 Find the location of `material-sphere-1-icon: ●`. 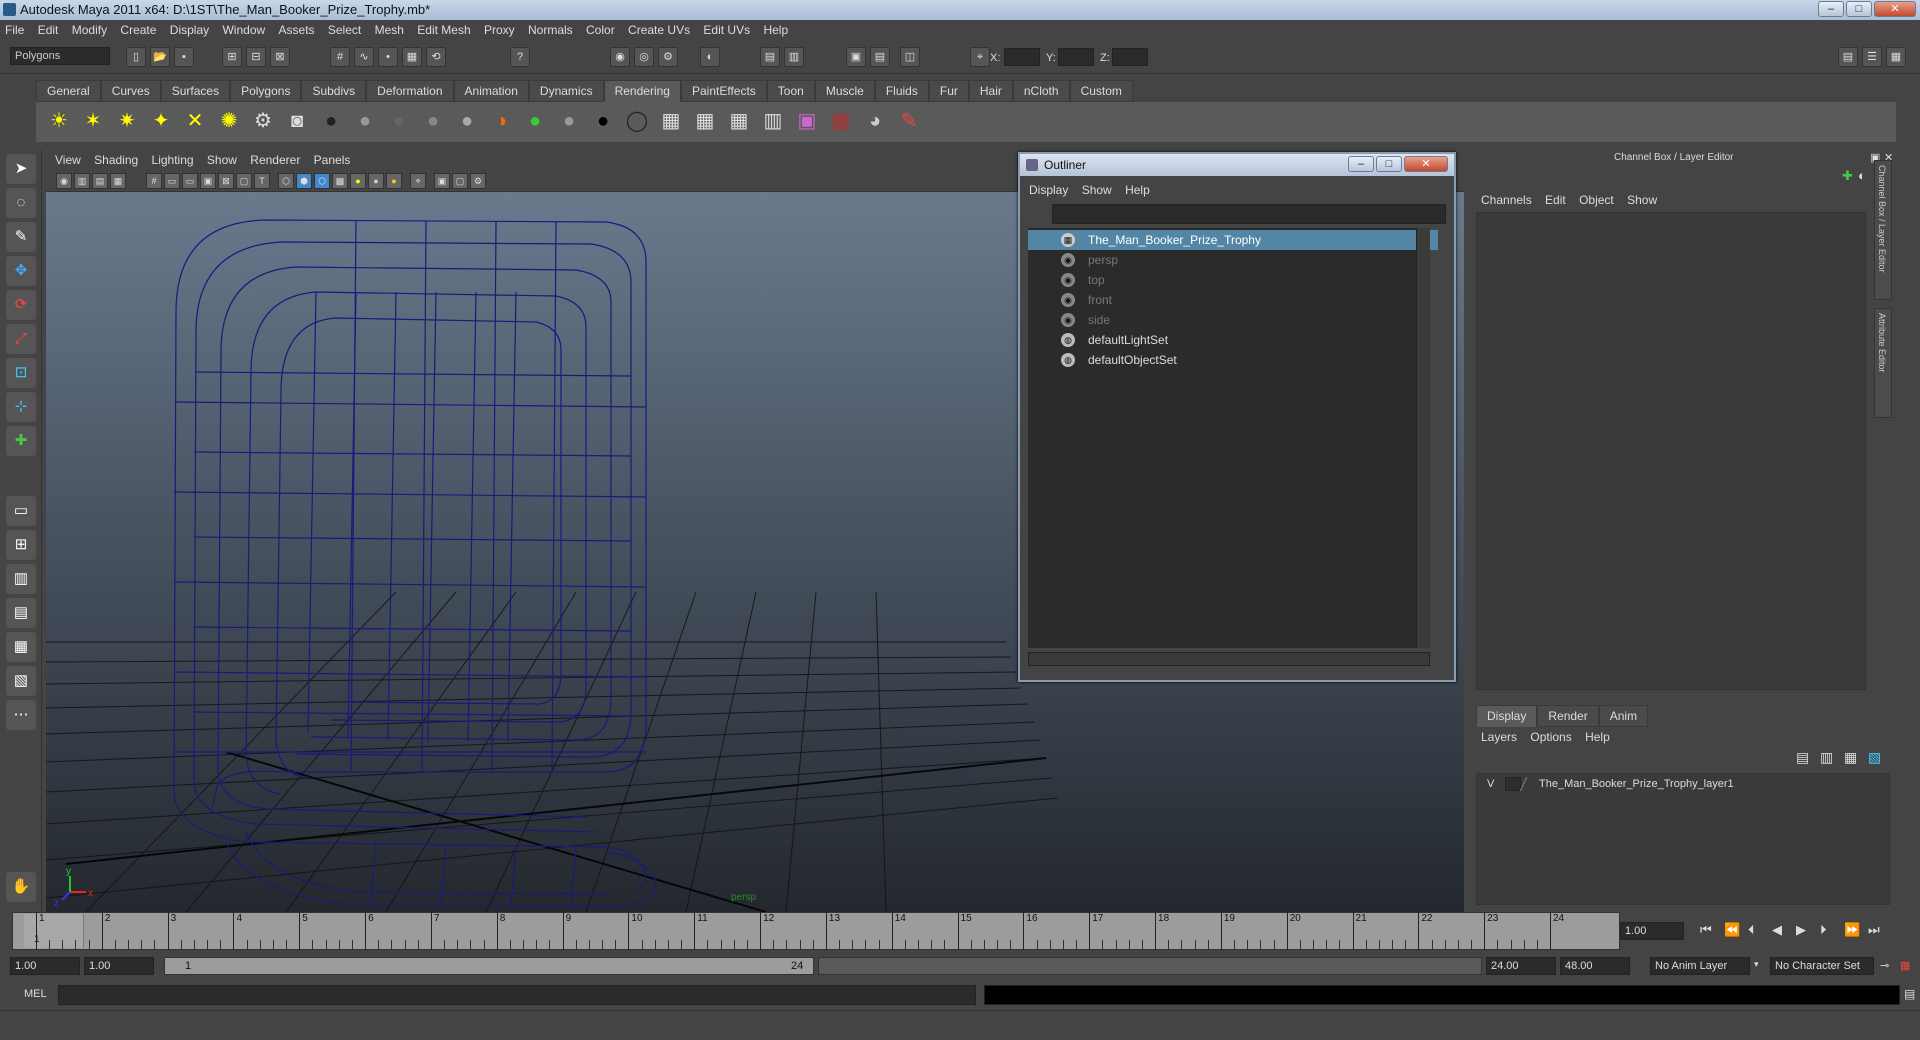

material-sphere-1-icon: ● is located at coordinates (331, 121).